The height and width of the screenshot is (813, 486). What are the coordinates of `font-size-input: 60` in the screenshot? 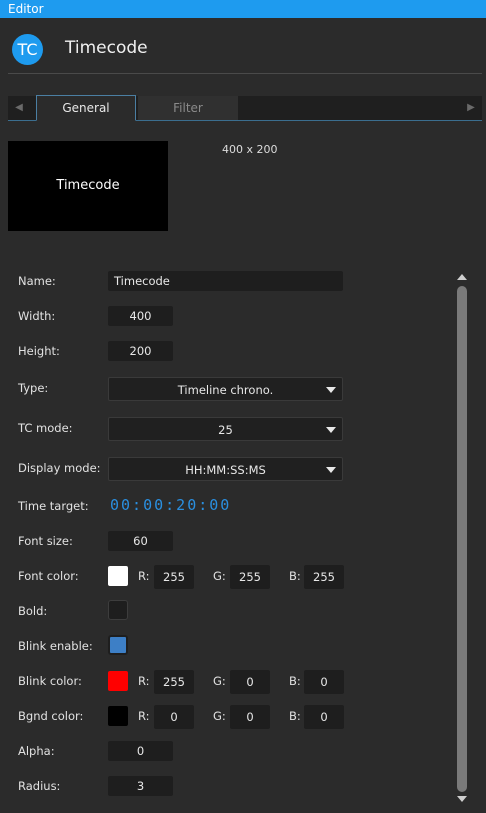 It's located at (140, 541).